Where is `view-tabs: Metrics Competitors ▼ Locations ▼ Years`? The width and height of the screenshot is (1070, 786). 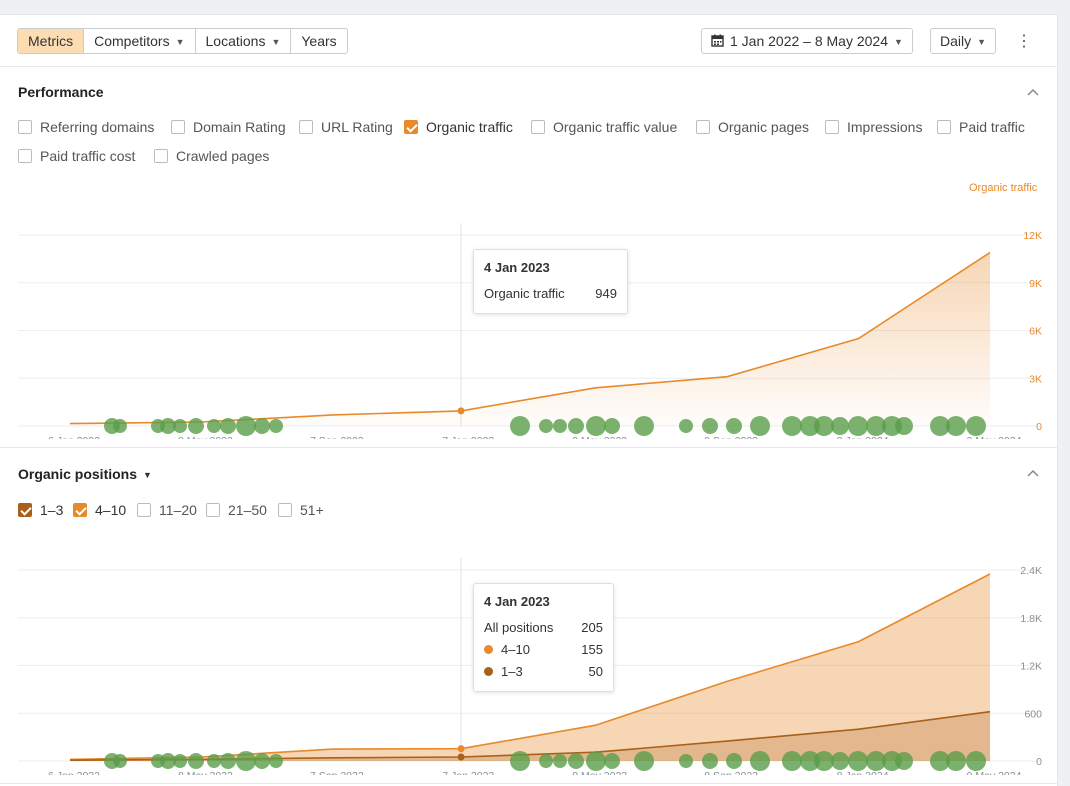
view-tabs: Metrics Competitors ▼ Locations ▼ Years is located at coordinates (182, 41).